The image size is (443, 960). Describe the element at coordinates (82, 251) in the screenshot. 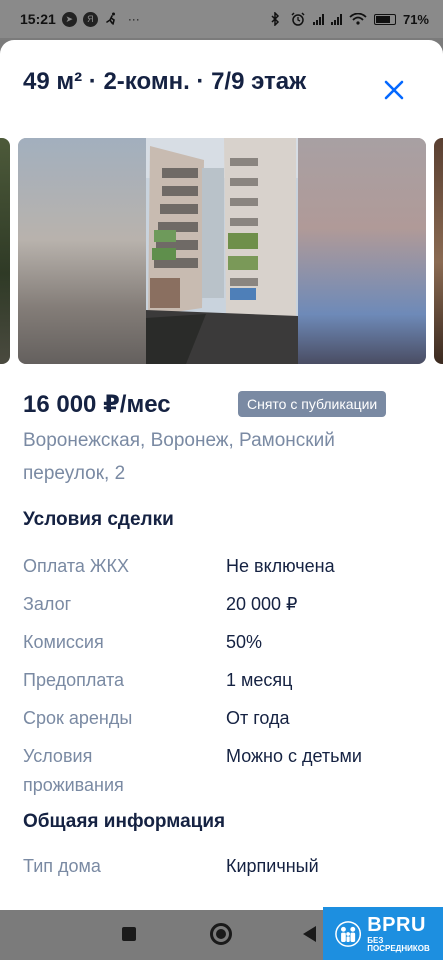

I see `photo-blur-left` at that location.